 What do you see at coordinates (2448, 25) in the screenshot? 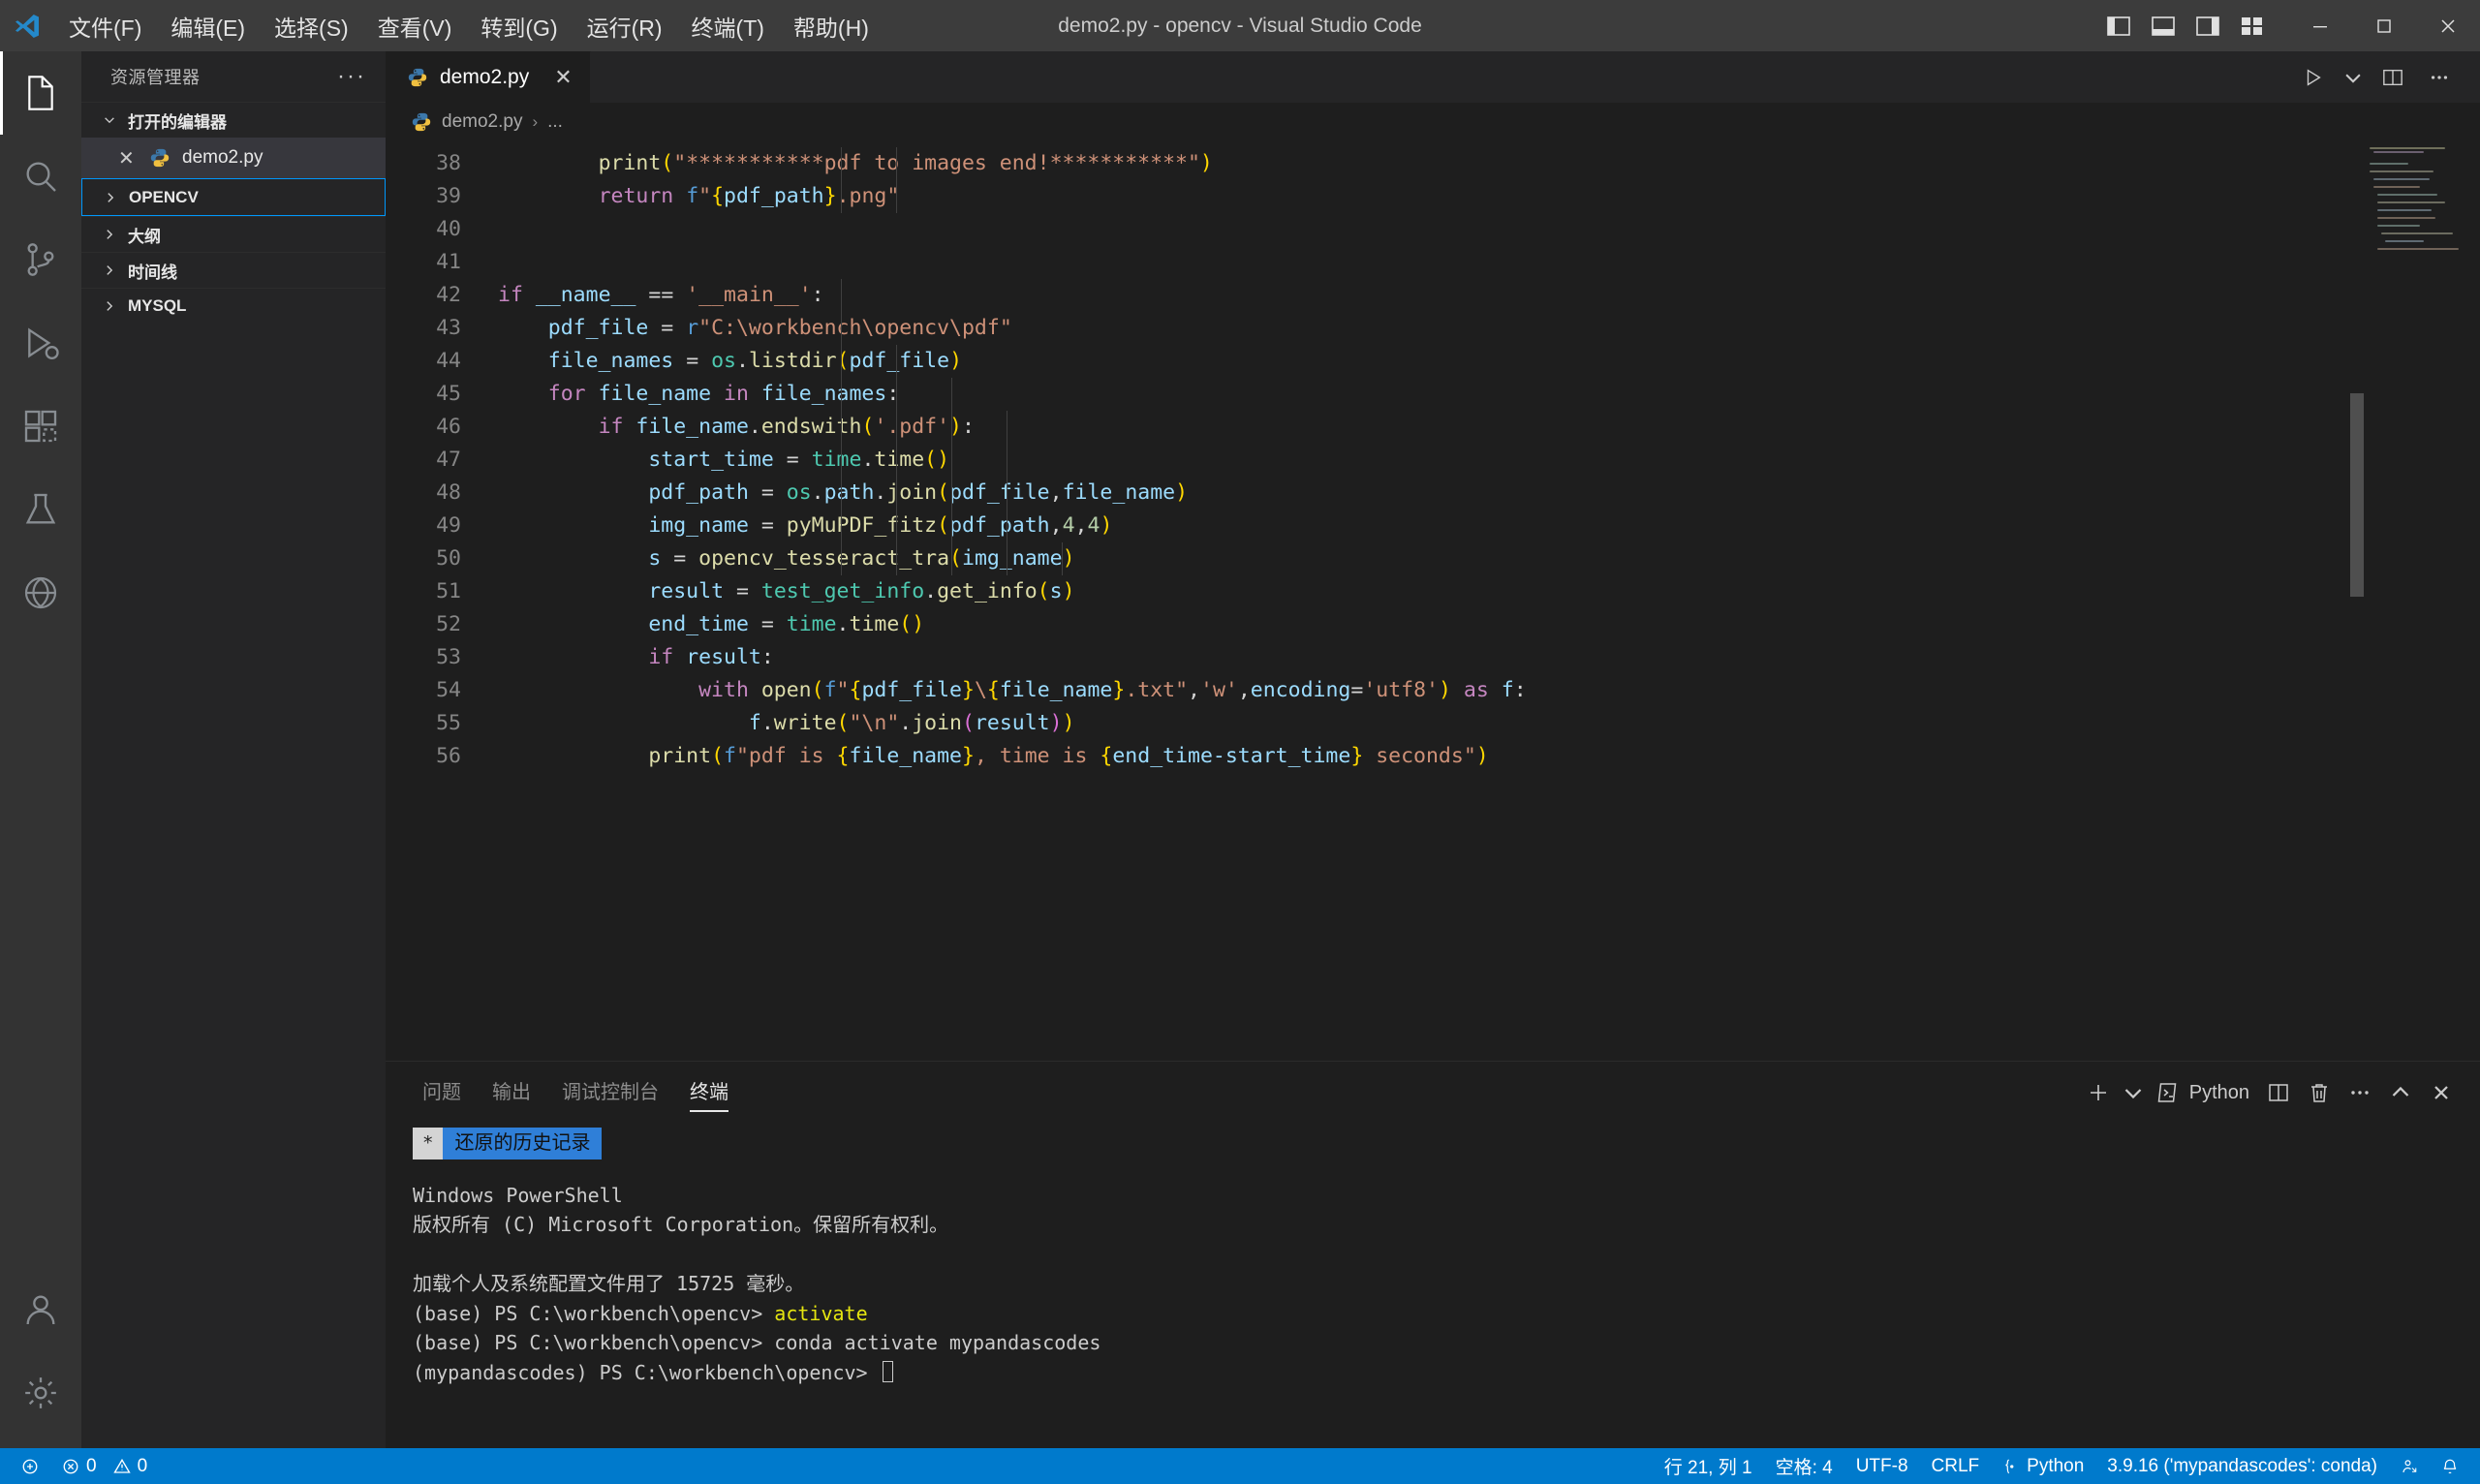
I see `window-close-button` at bounding box center [2448, 25].